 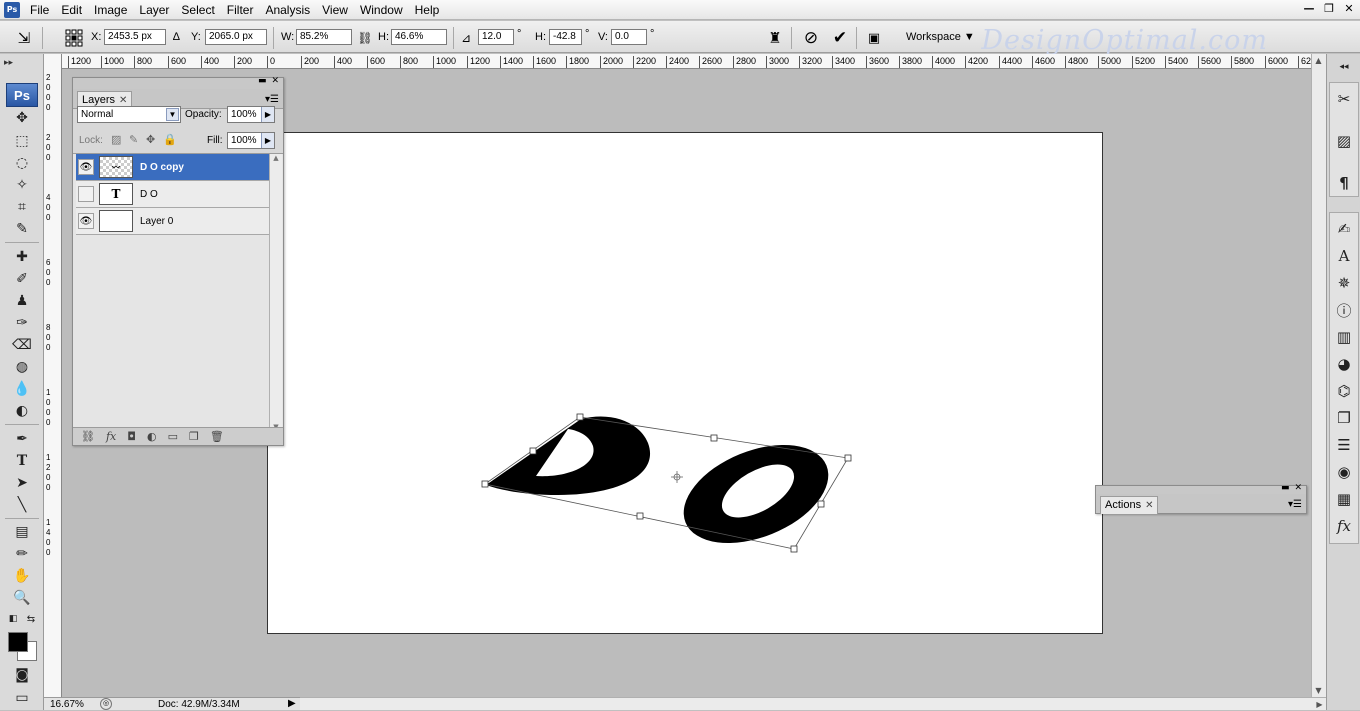 What do you see at coordinates (419, 37) in the screenshot?
I see `height-input: 46.6%` at bounding box center [419, 37].